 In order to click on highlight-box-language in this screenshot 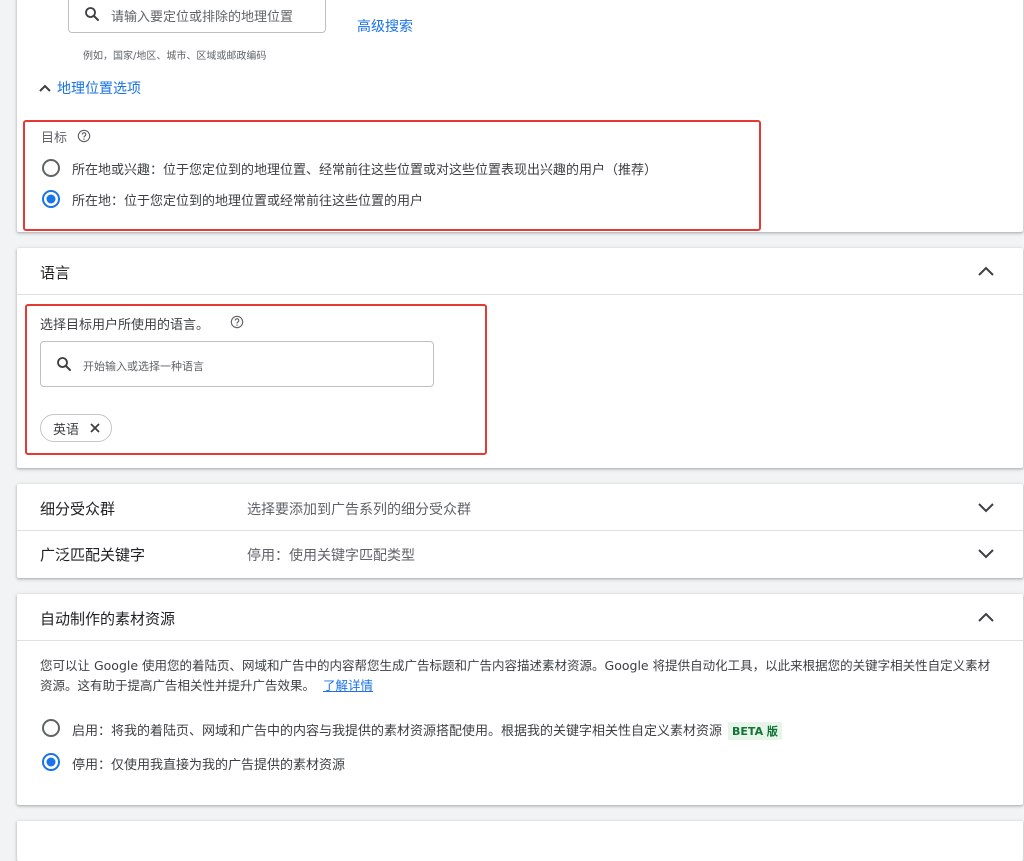, I will do `click(256, 379)`.